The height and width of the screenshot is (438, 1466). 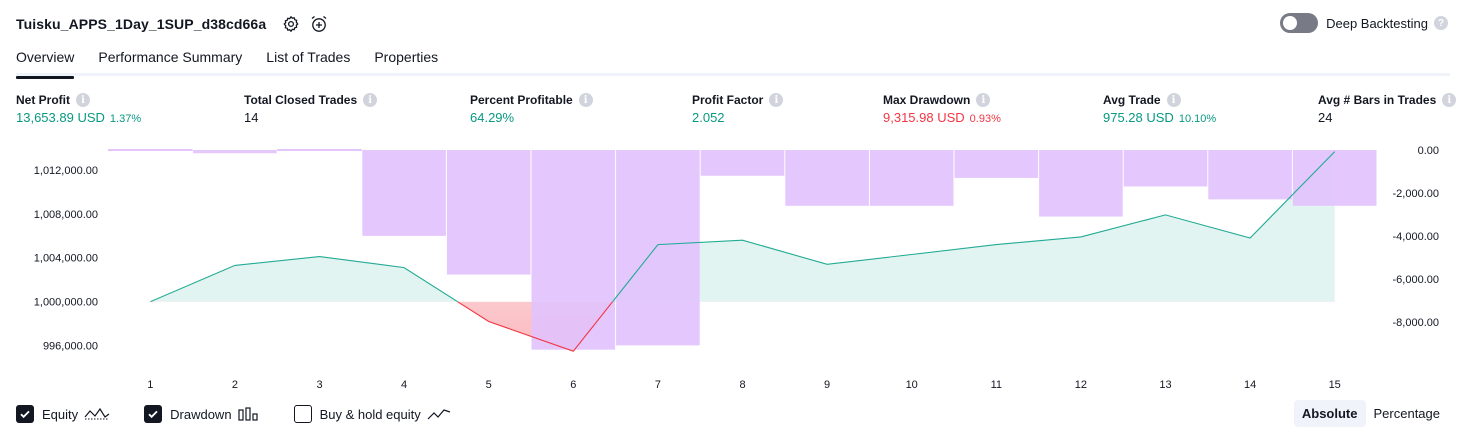 I want to click on metric-avg-trade: Avg Trade i 975.28 USD 10.10%, so click(x=1159, y=109).